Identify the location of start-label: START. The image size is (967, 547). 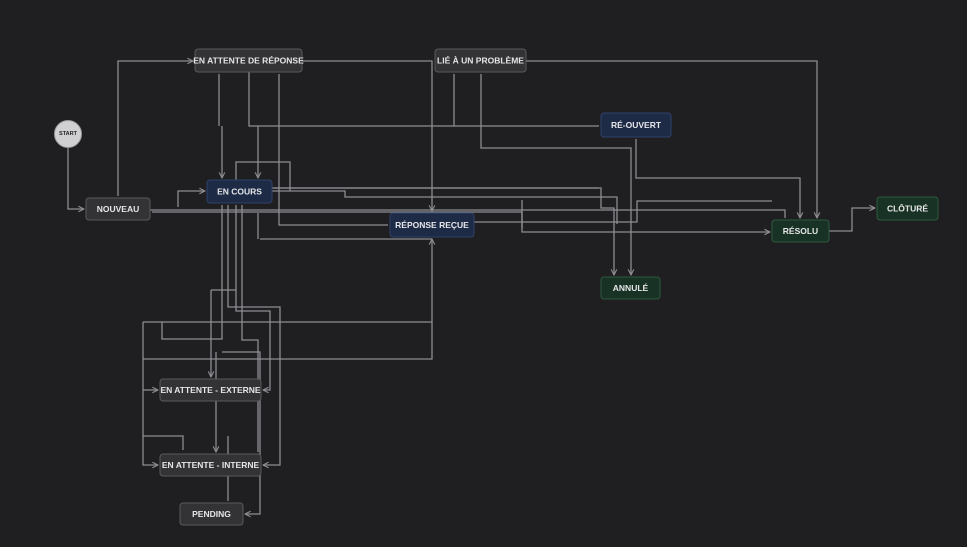
(68, 134).